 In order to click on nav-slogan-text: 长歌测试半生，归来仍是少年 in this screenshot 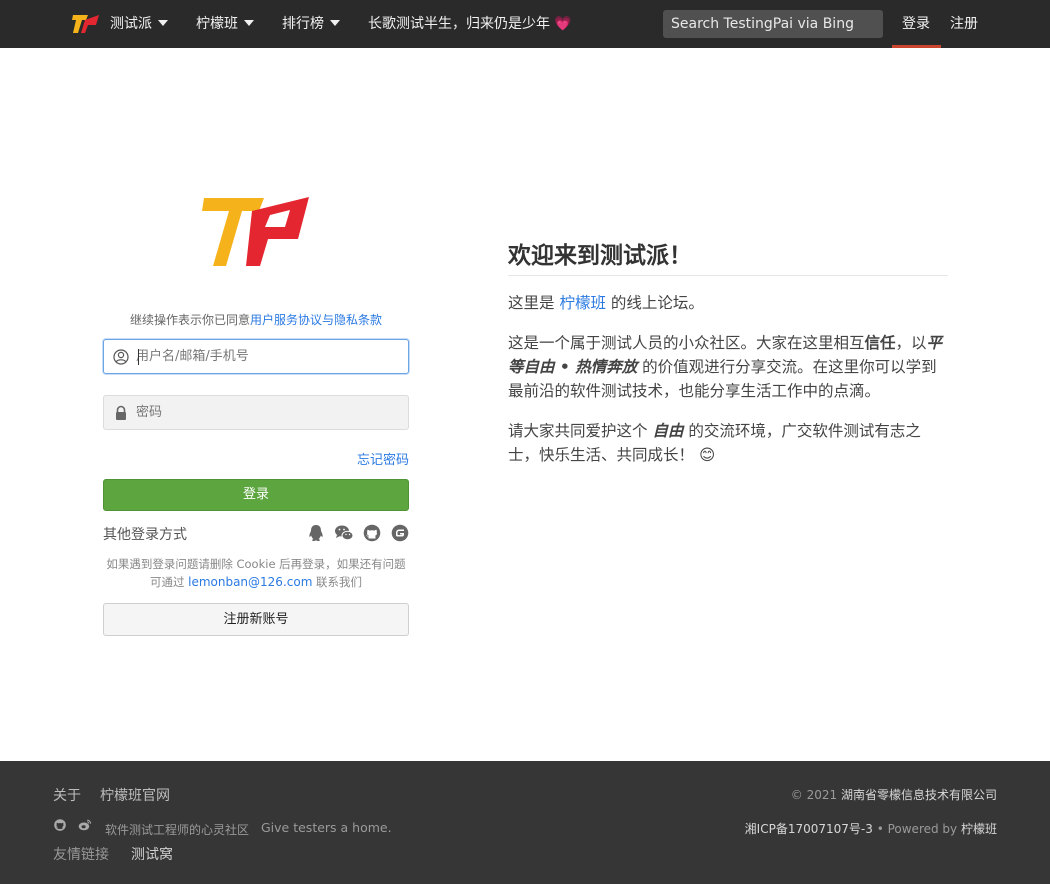, I will do `click(459, 24)`.